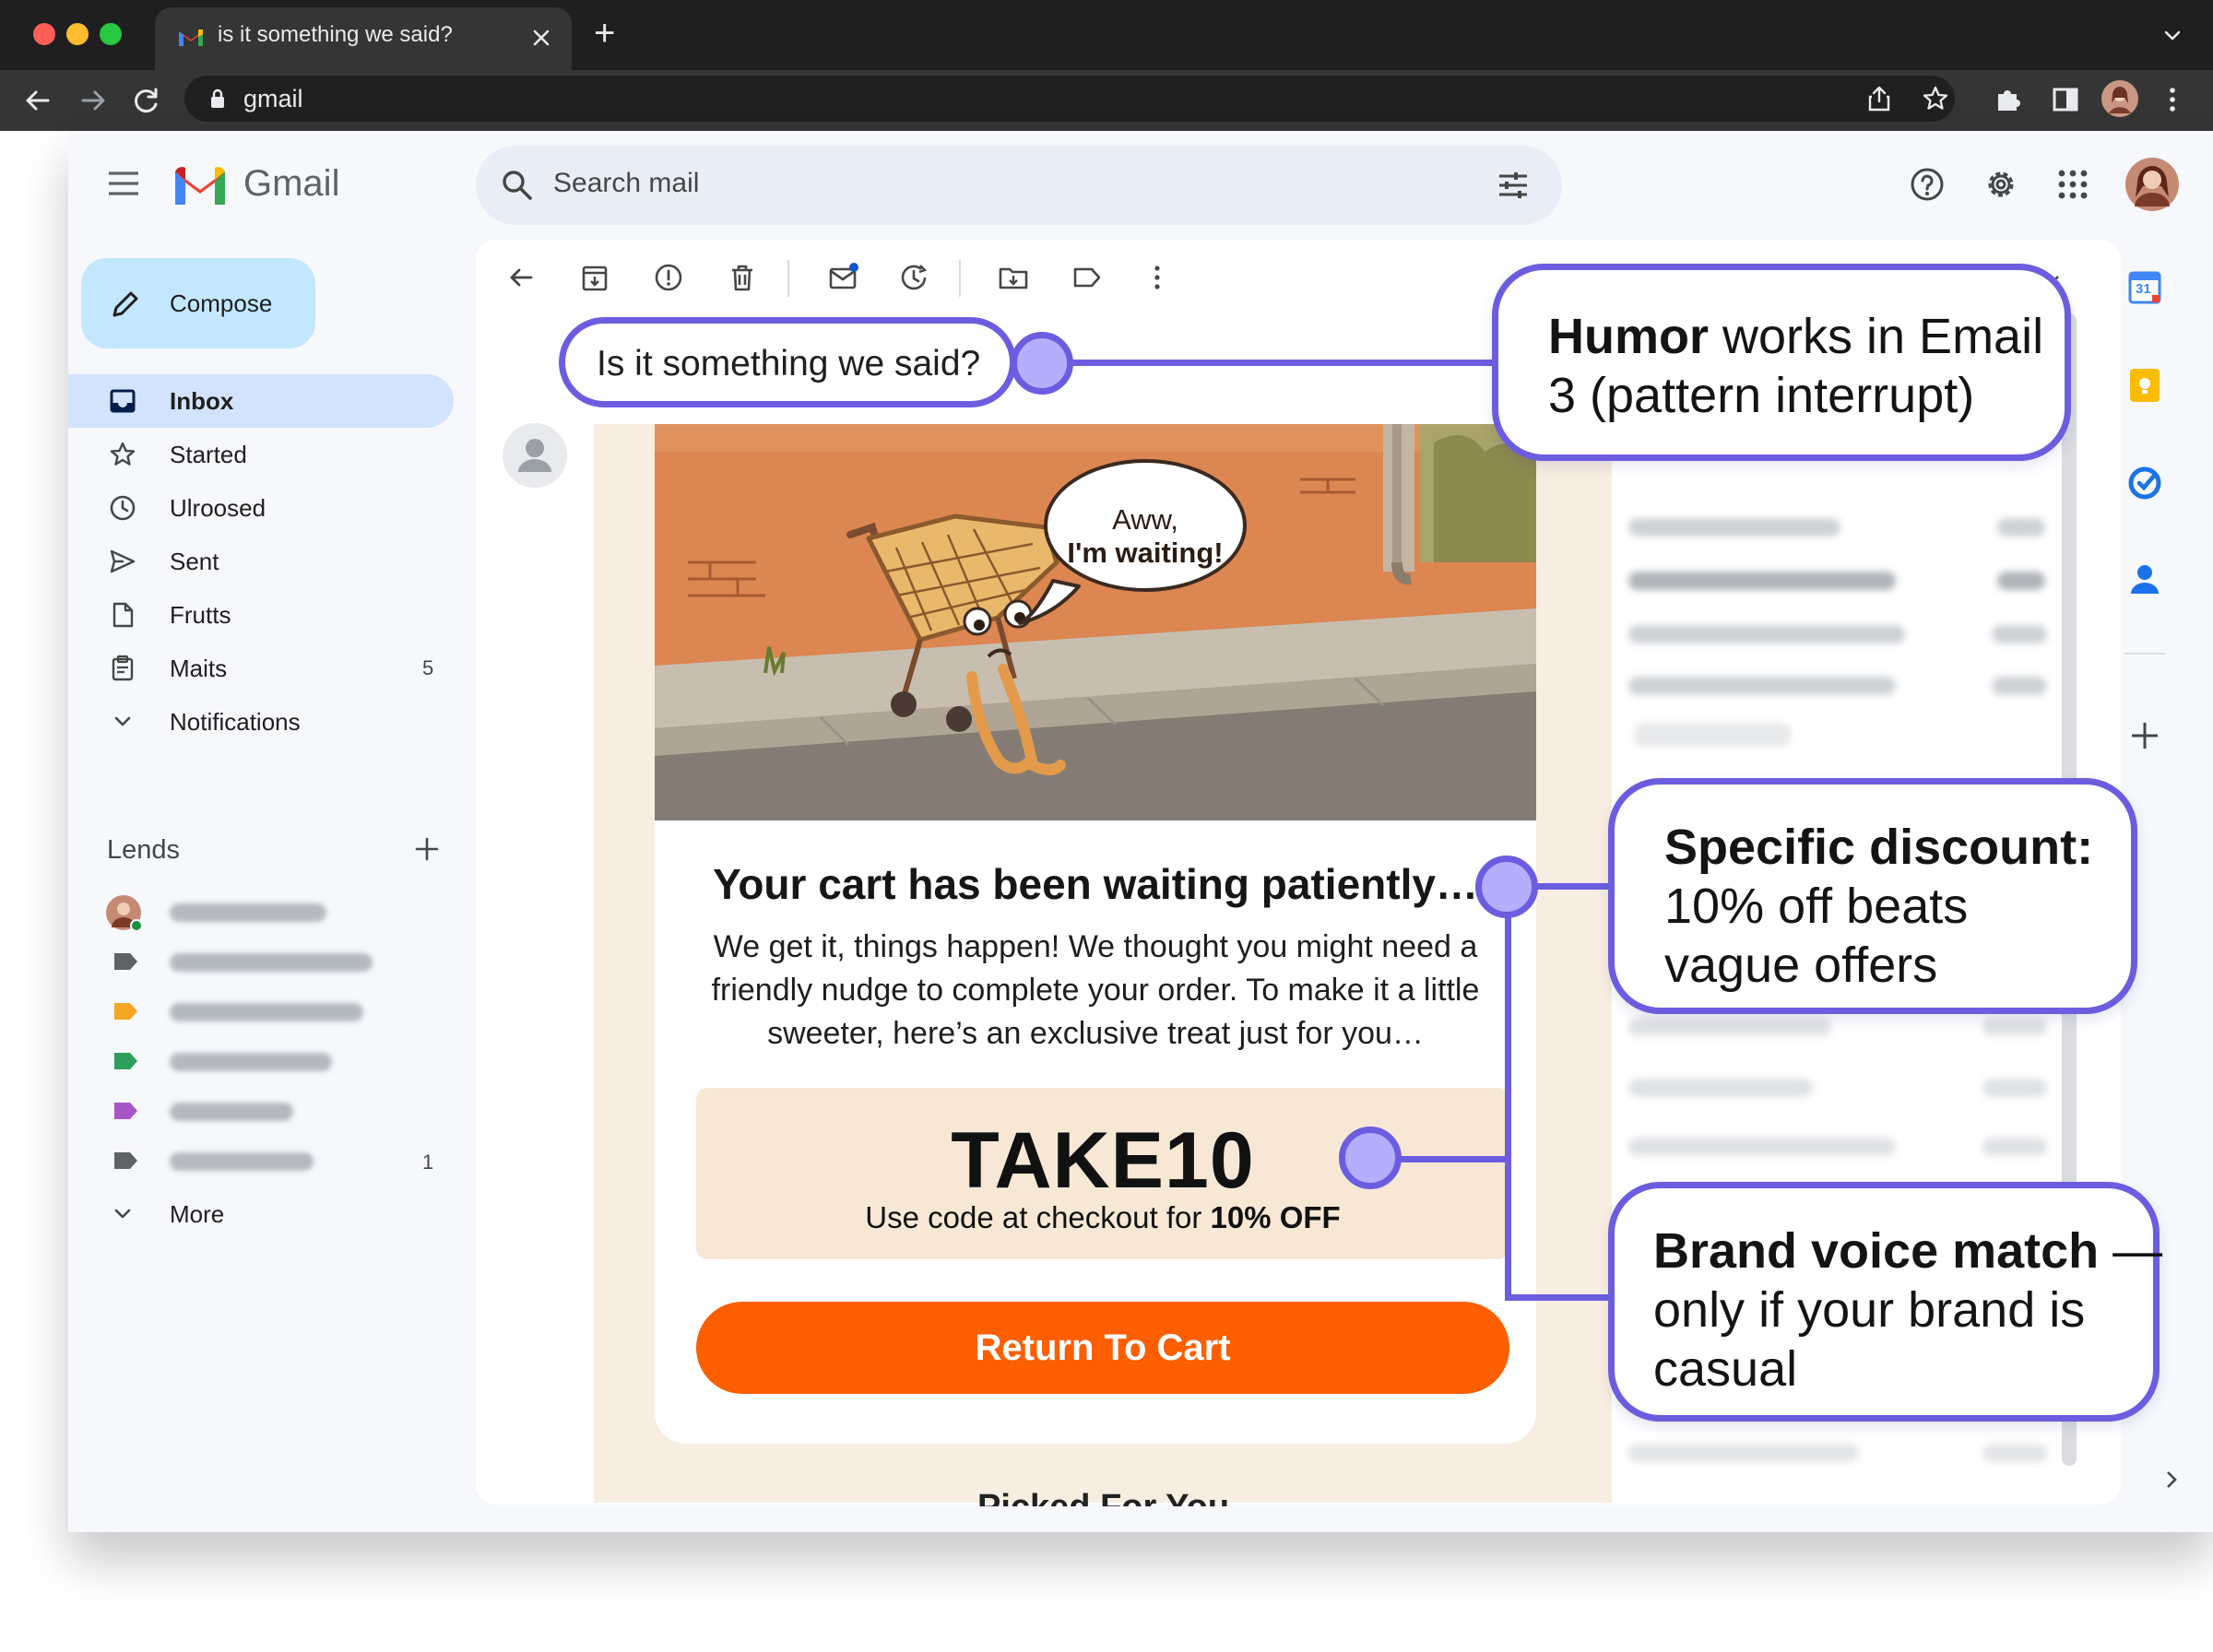 This screenshot has width=2213, height=1652. Describe the element at coordinates (363, 38) in the screenshot. I see `browser-tab: is it something we said?` at that location.